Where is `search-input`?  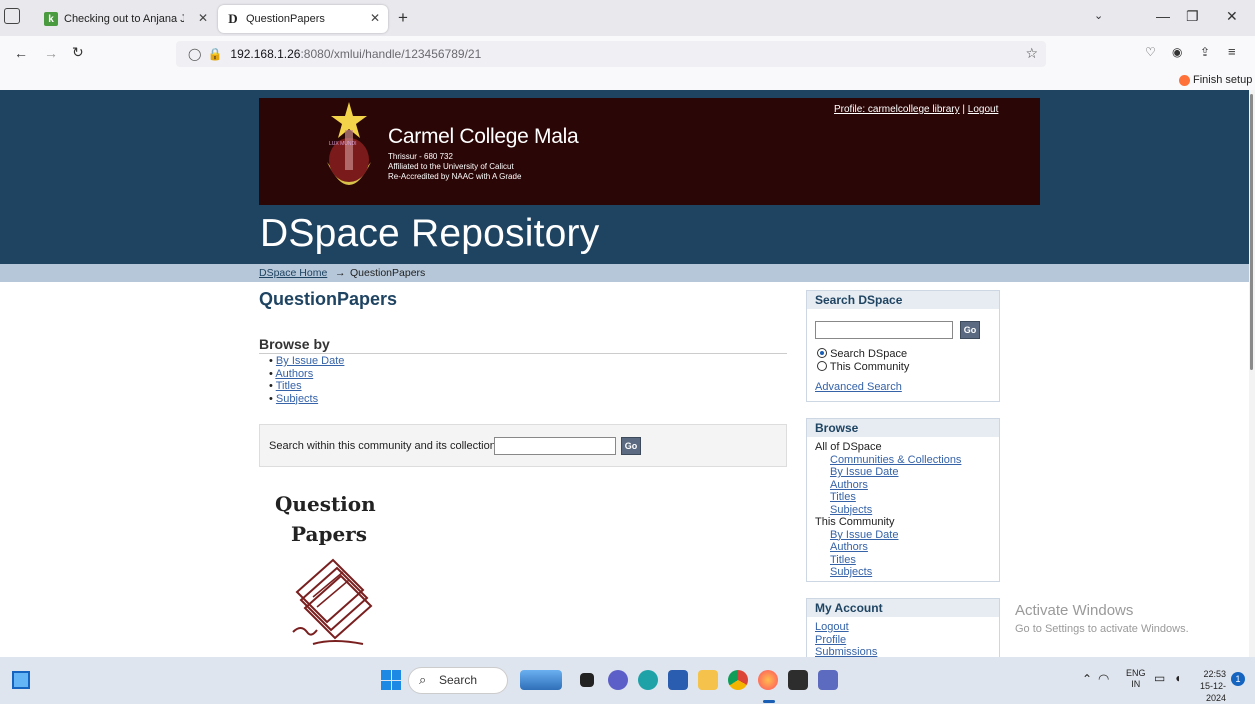 search-input is located at coordinates (884, 330).